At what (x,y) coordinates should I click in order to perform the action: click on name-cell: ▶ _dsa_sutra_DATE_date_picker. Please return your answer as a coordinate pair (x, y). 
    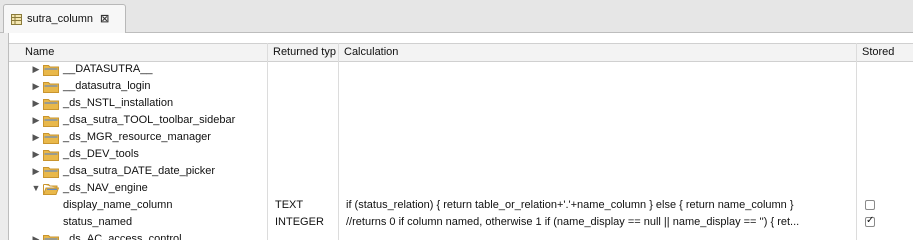
    Looking at the image, I should click on (149, 171).